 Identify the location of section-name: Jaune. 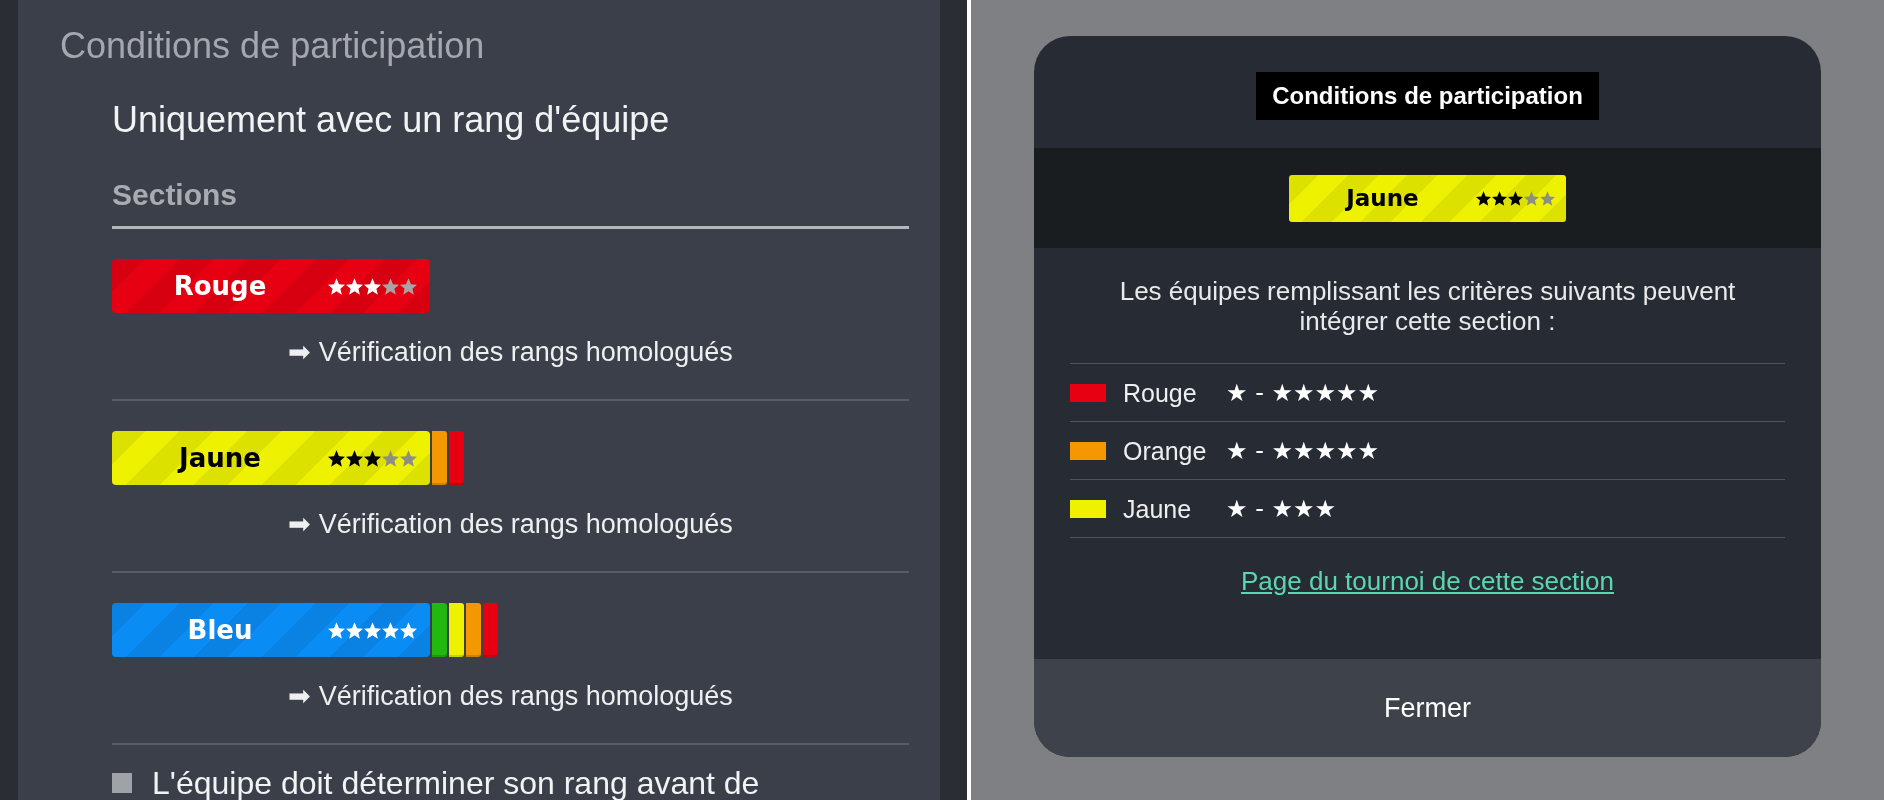
(1157, 508).